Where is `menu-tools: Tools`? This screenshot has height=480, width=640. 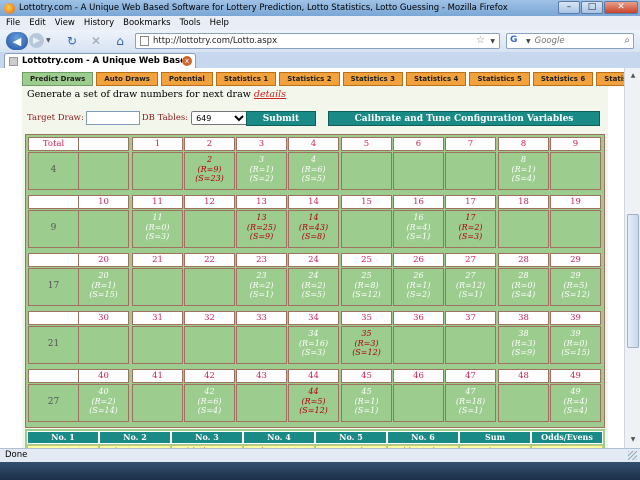 menu-tools: Tools is located at coordinates (190, 23).